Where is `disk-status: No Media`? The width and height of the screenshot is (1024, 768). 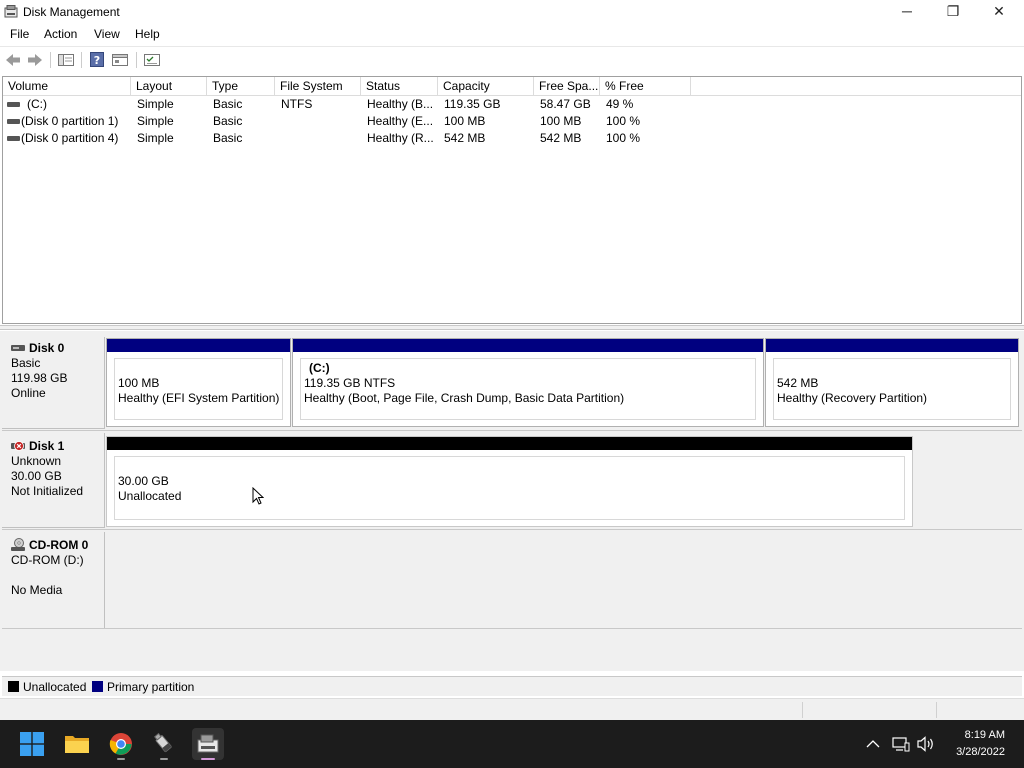 disk-status: No Media is located at coordinates (37, 590).